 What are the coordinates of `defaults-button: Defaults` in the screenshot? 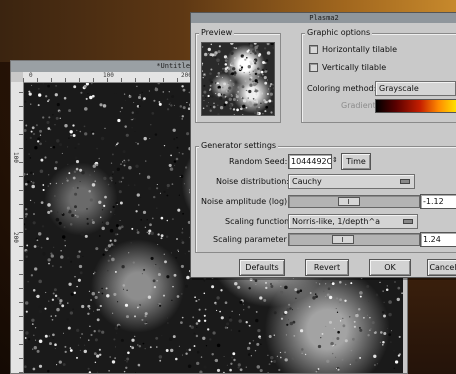 It's located at (262, 267).